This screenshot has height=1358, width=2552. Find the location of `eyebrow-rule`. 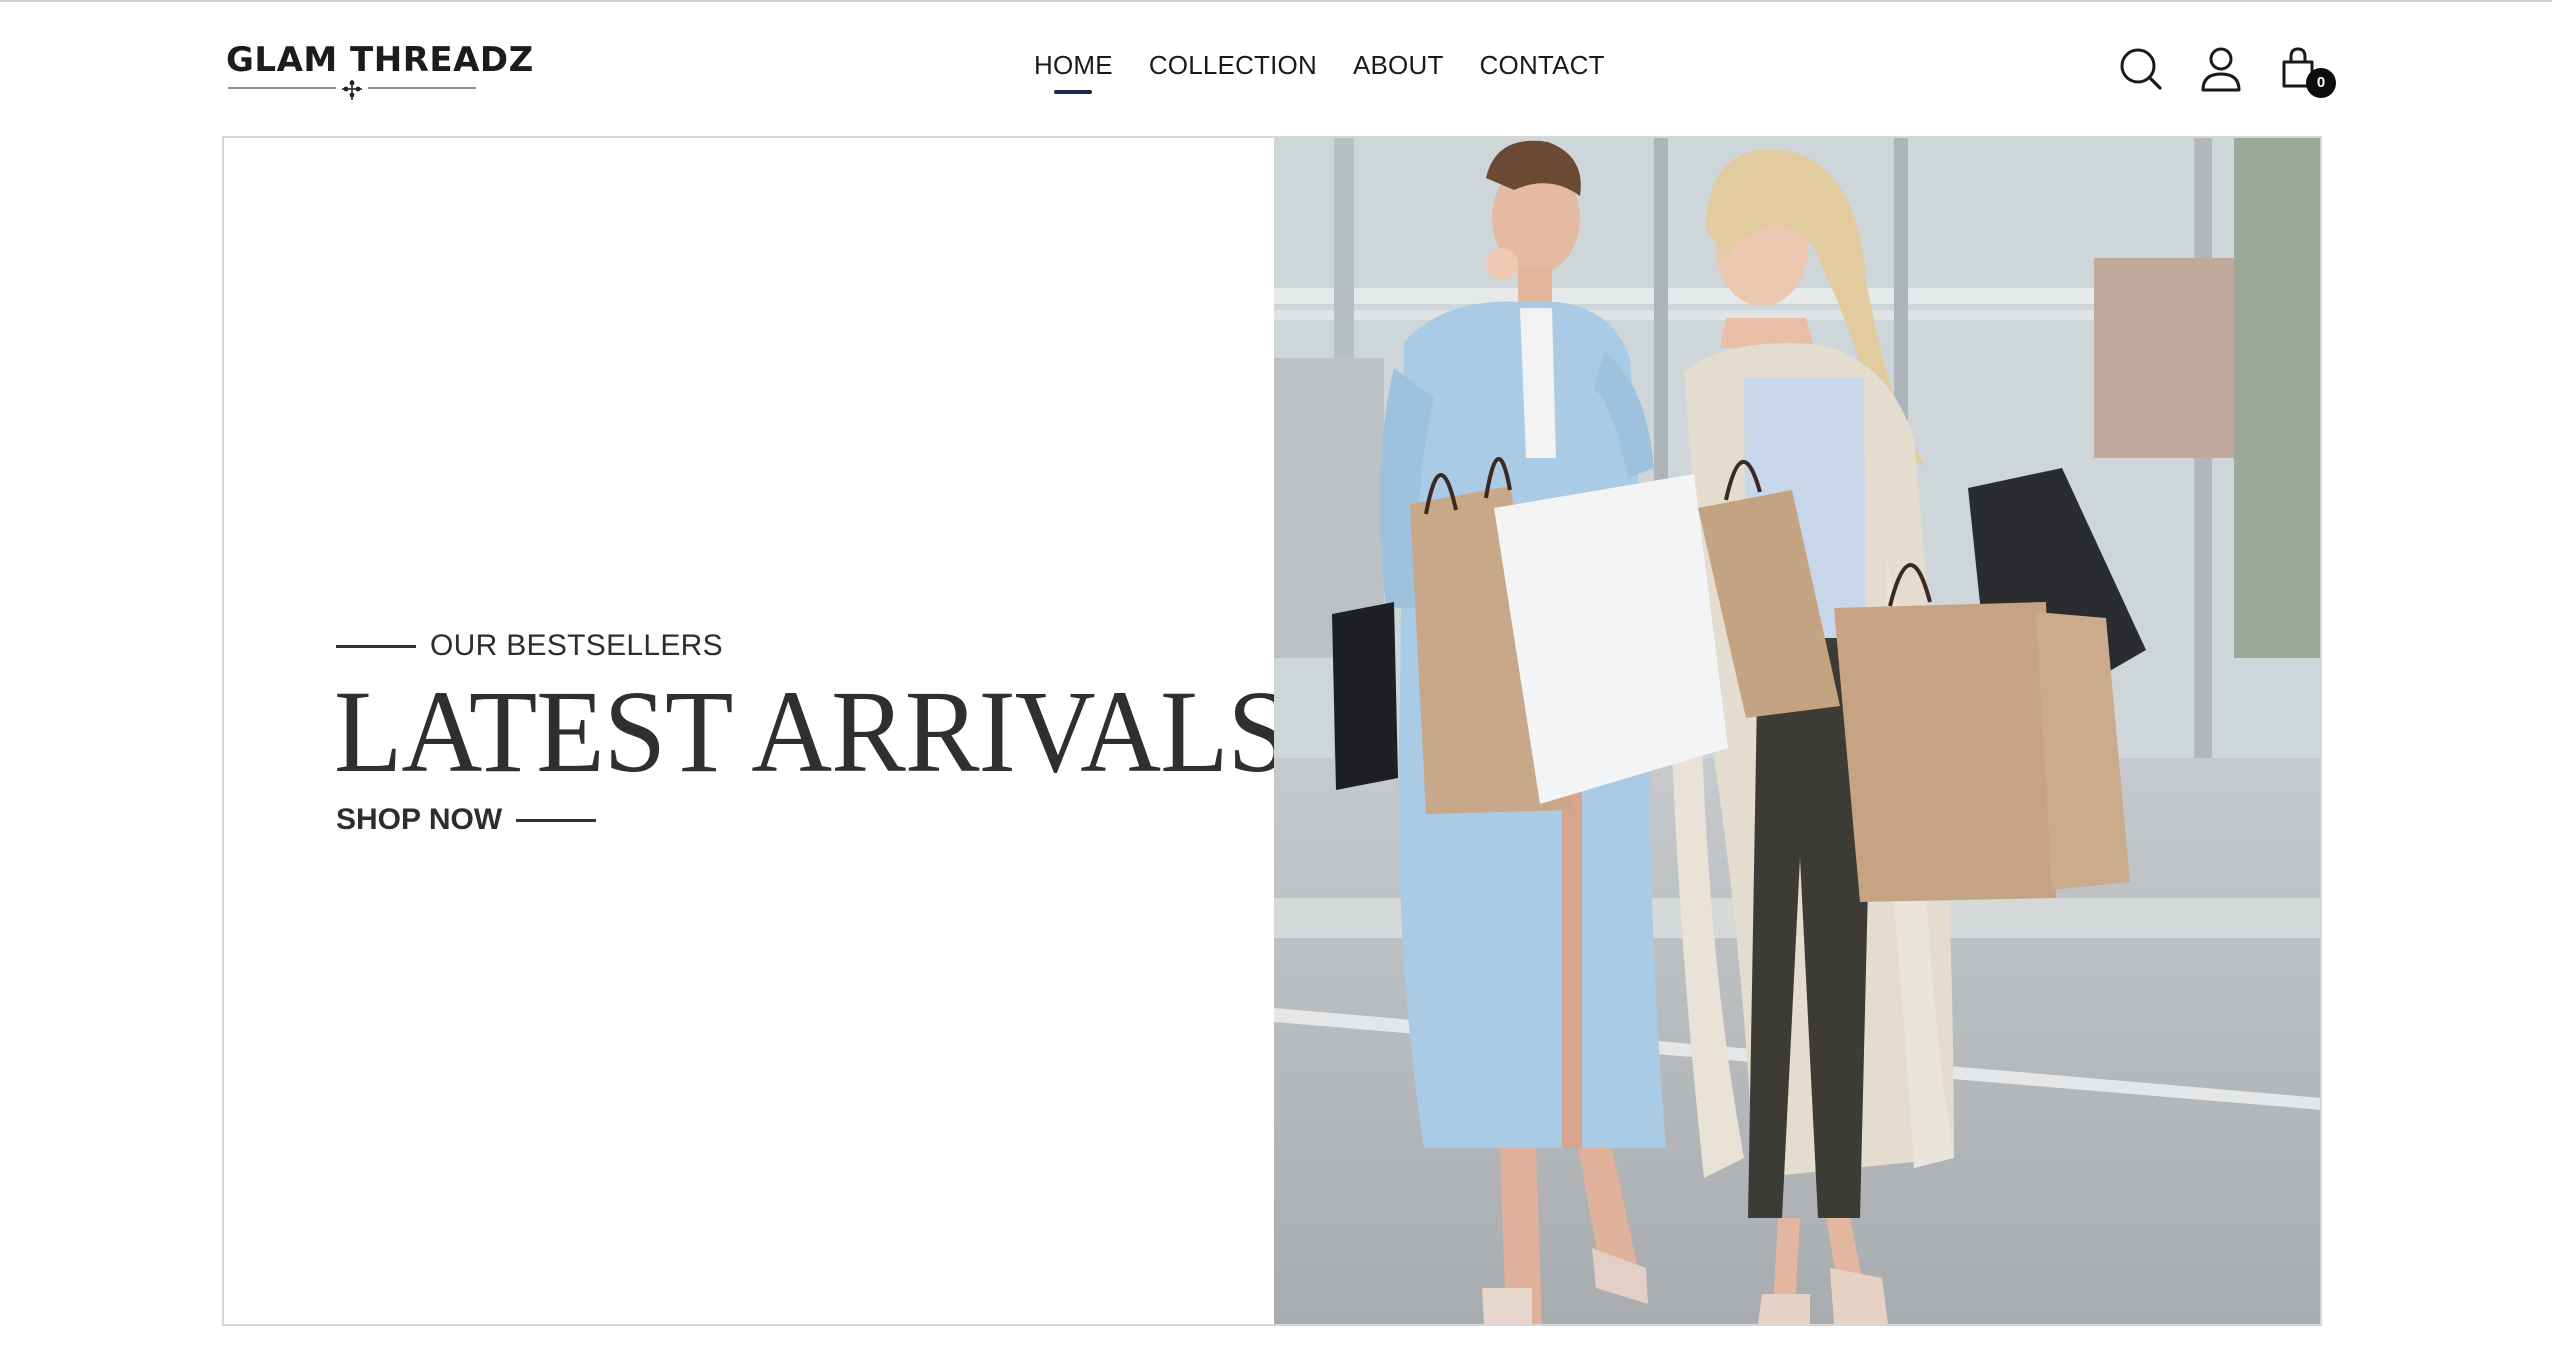

eyebrow-rule is located at coordinates (376, 646).